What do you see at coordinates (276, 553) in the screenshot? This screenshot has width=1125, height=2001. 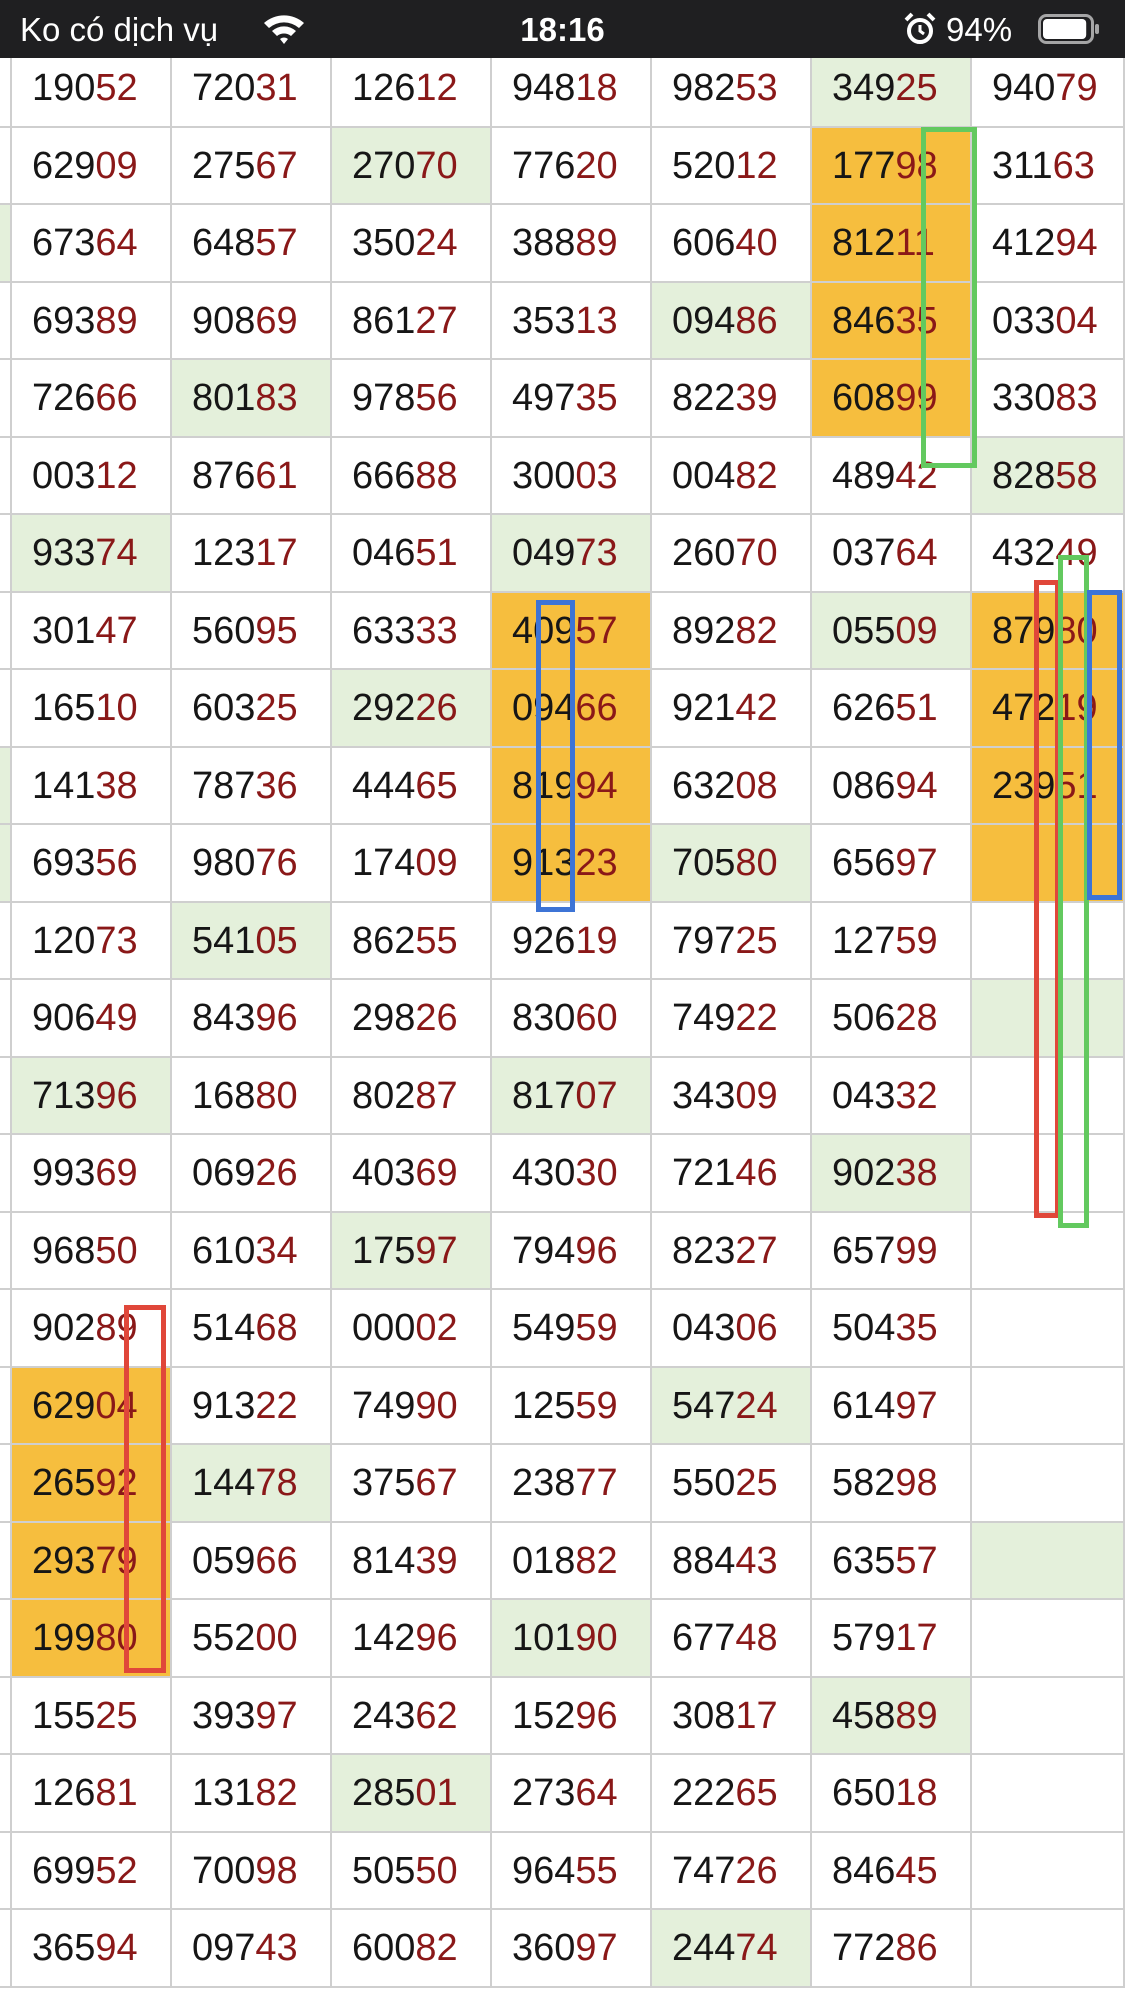 I see `cell-tail-digits: 17` at bounding box center [276, 553].